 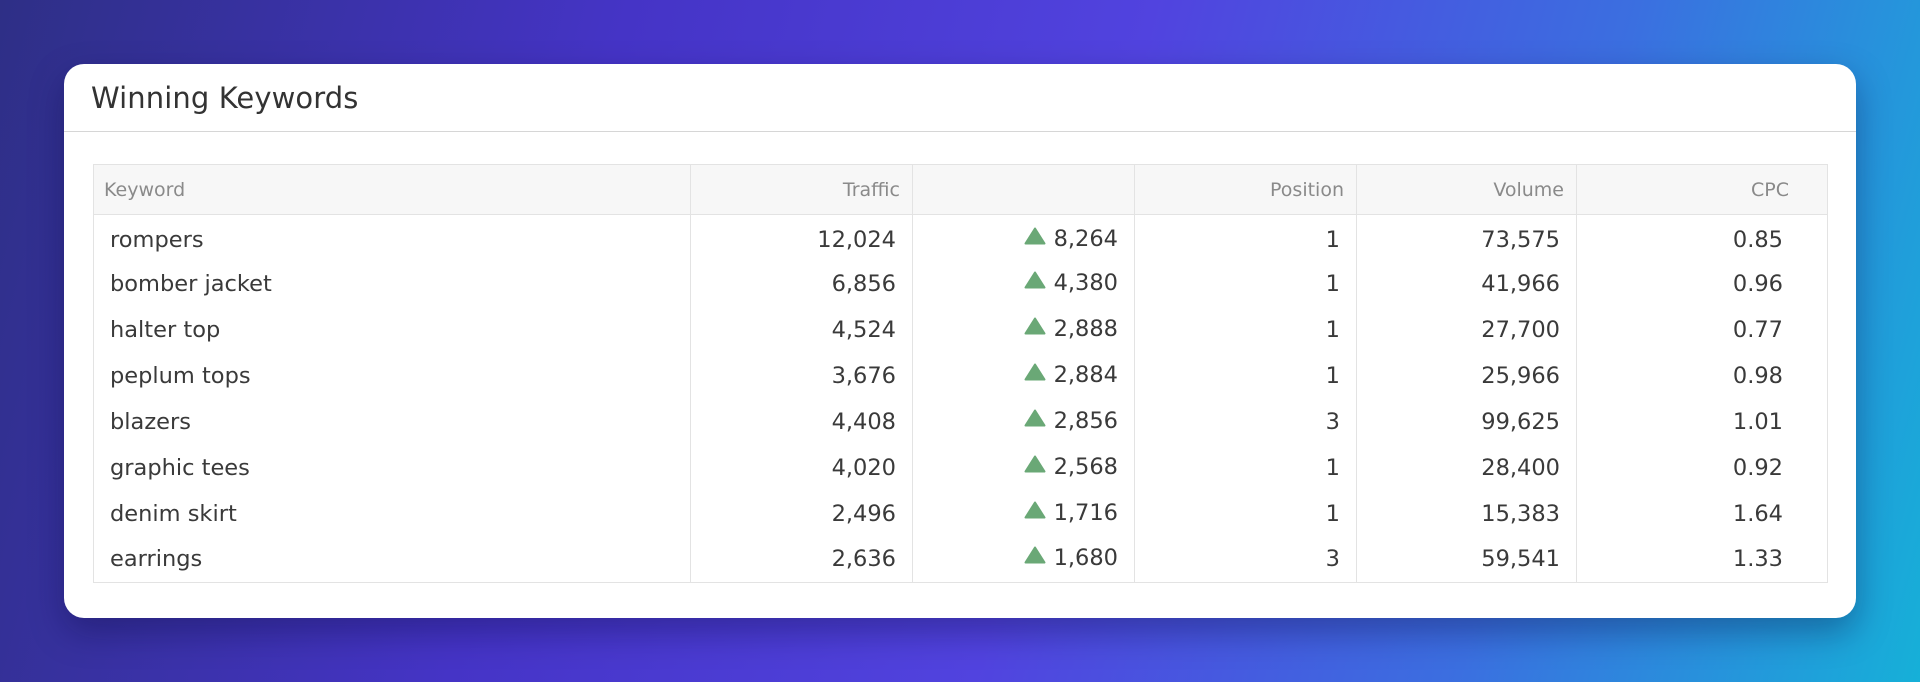 I want to click on change-cell: 2,884, so click(x=1023, y=375).